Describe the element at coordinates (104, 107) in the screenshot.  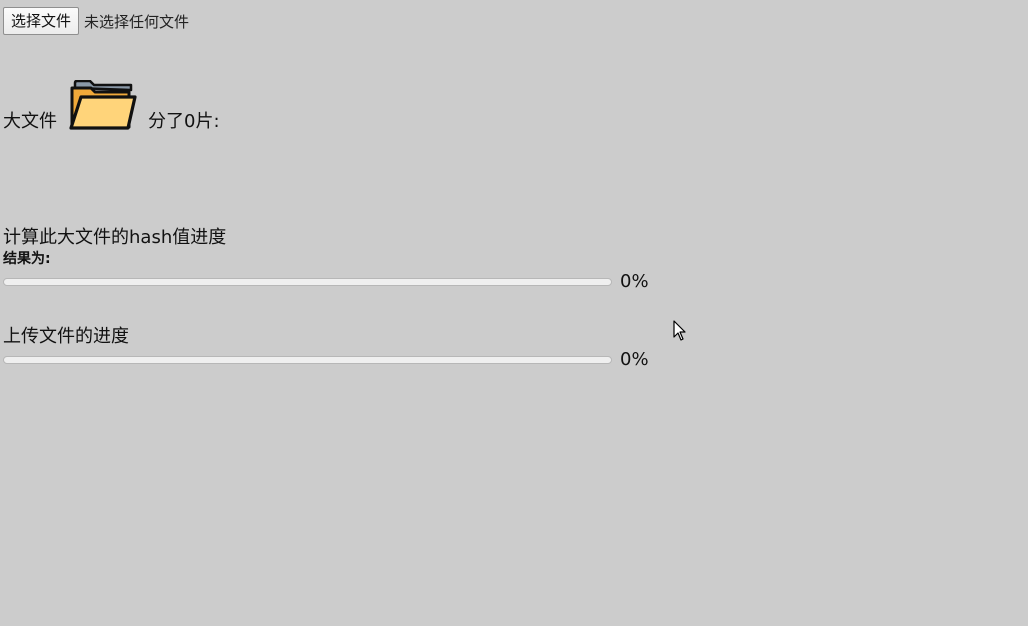
I see `folder-icon` at that location.